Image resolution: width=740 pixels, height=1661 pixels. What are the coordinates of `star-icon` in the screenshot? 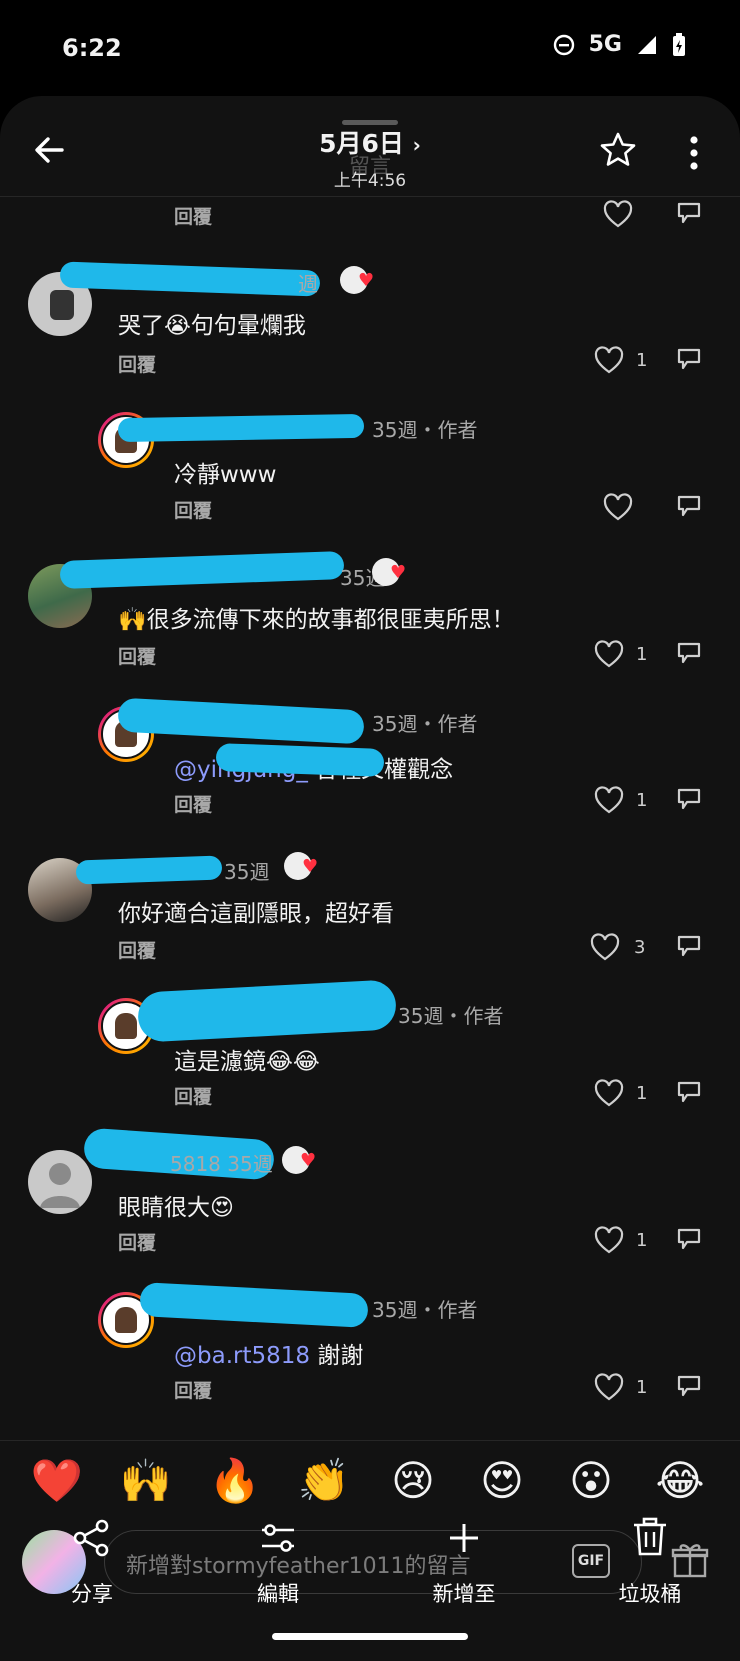 It's located at (618, 150).